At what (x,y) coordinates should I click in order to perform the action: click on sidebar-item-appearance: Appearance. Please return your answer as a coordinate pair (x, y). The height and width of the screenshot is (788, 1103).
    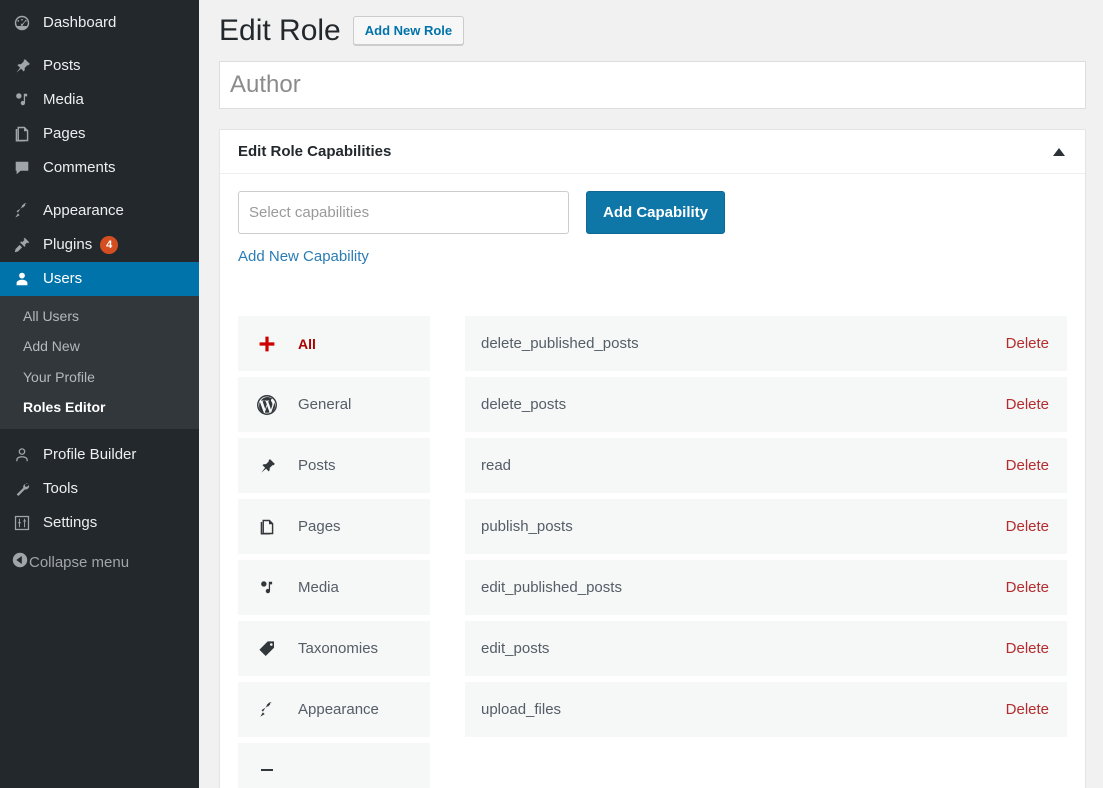
    Looking at the image, I should click on (99, 211).